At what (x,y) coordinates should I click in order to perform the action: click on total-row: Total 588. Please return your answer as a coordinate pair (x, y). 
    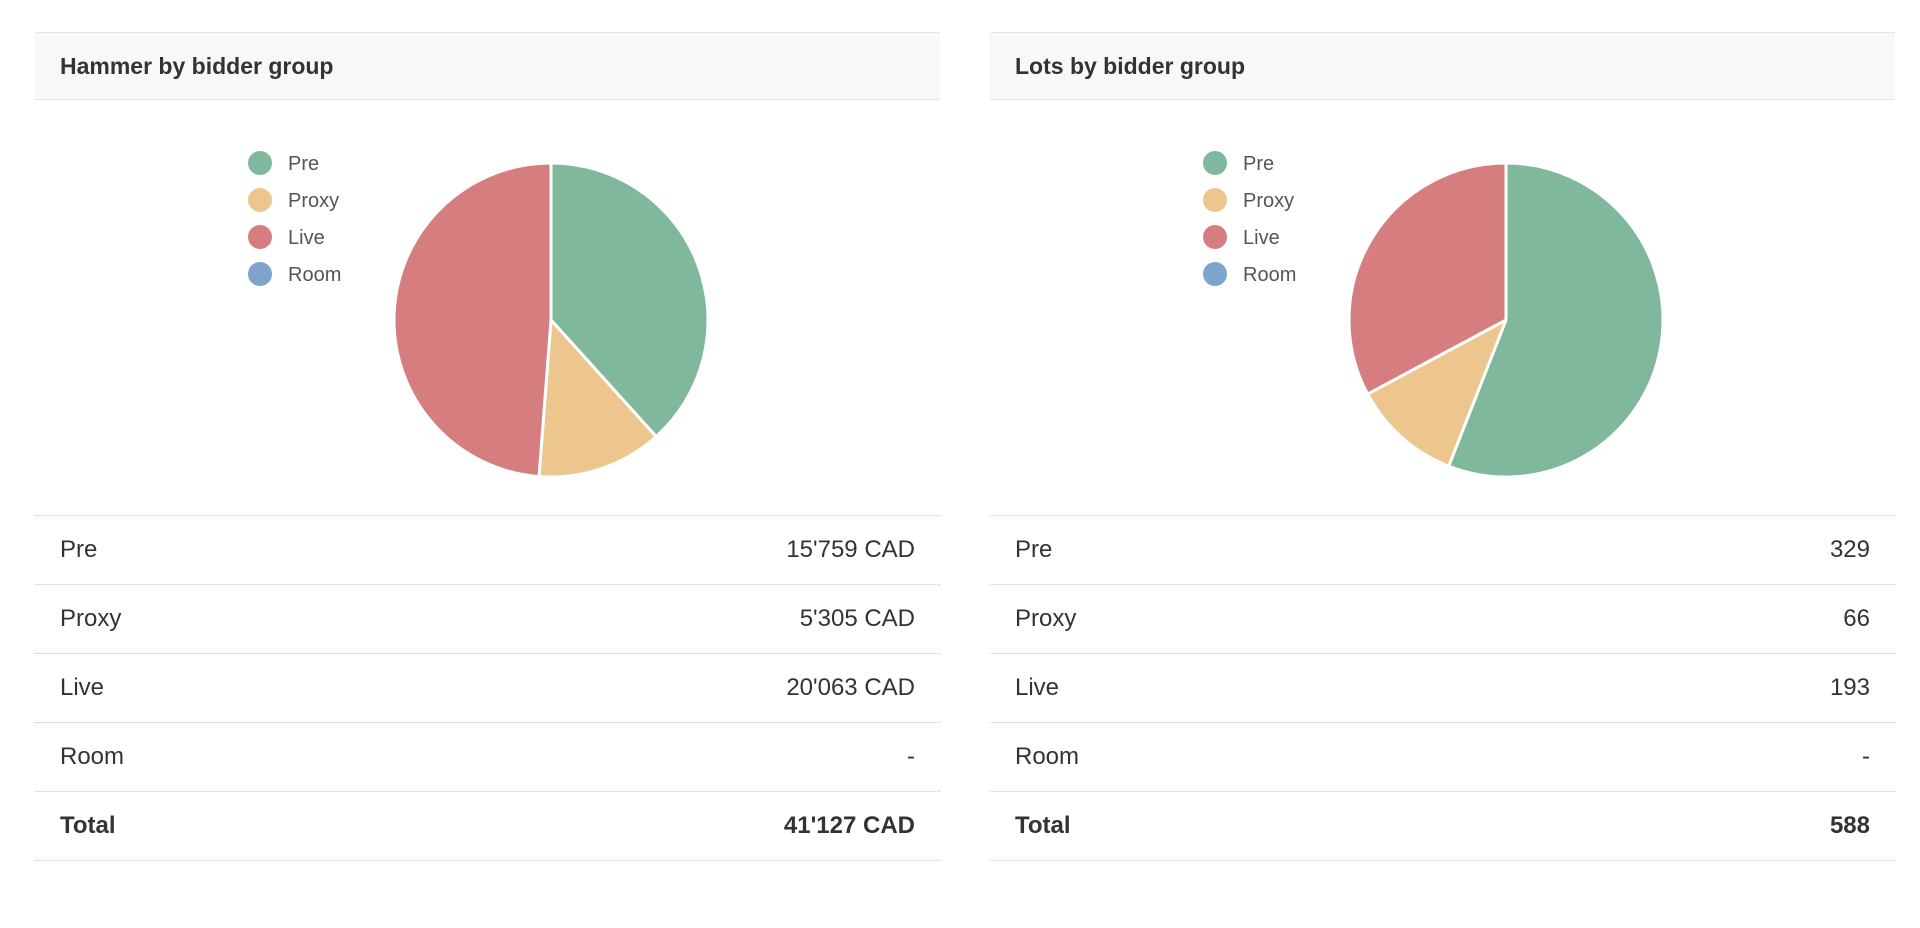
    Looking at the image, I should click on (1442, 826).